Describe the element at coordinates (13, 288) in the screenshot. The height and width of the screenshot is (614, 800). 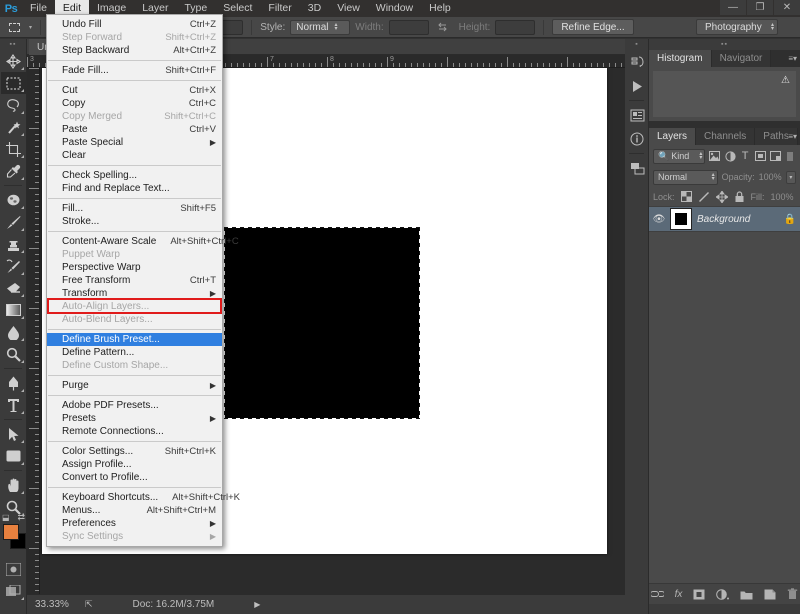
I see `eraser-tool` at that location.